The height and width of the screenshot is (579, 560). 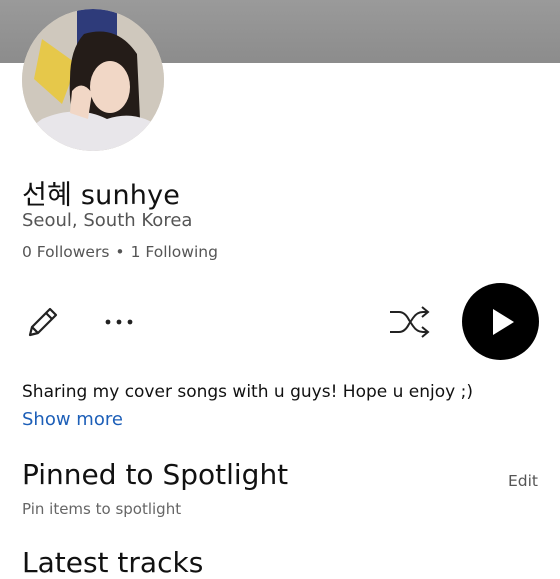 I want to click on spotlight-edit-button: Edit, so click(x=523, y=481).